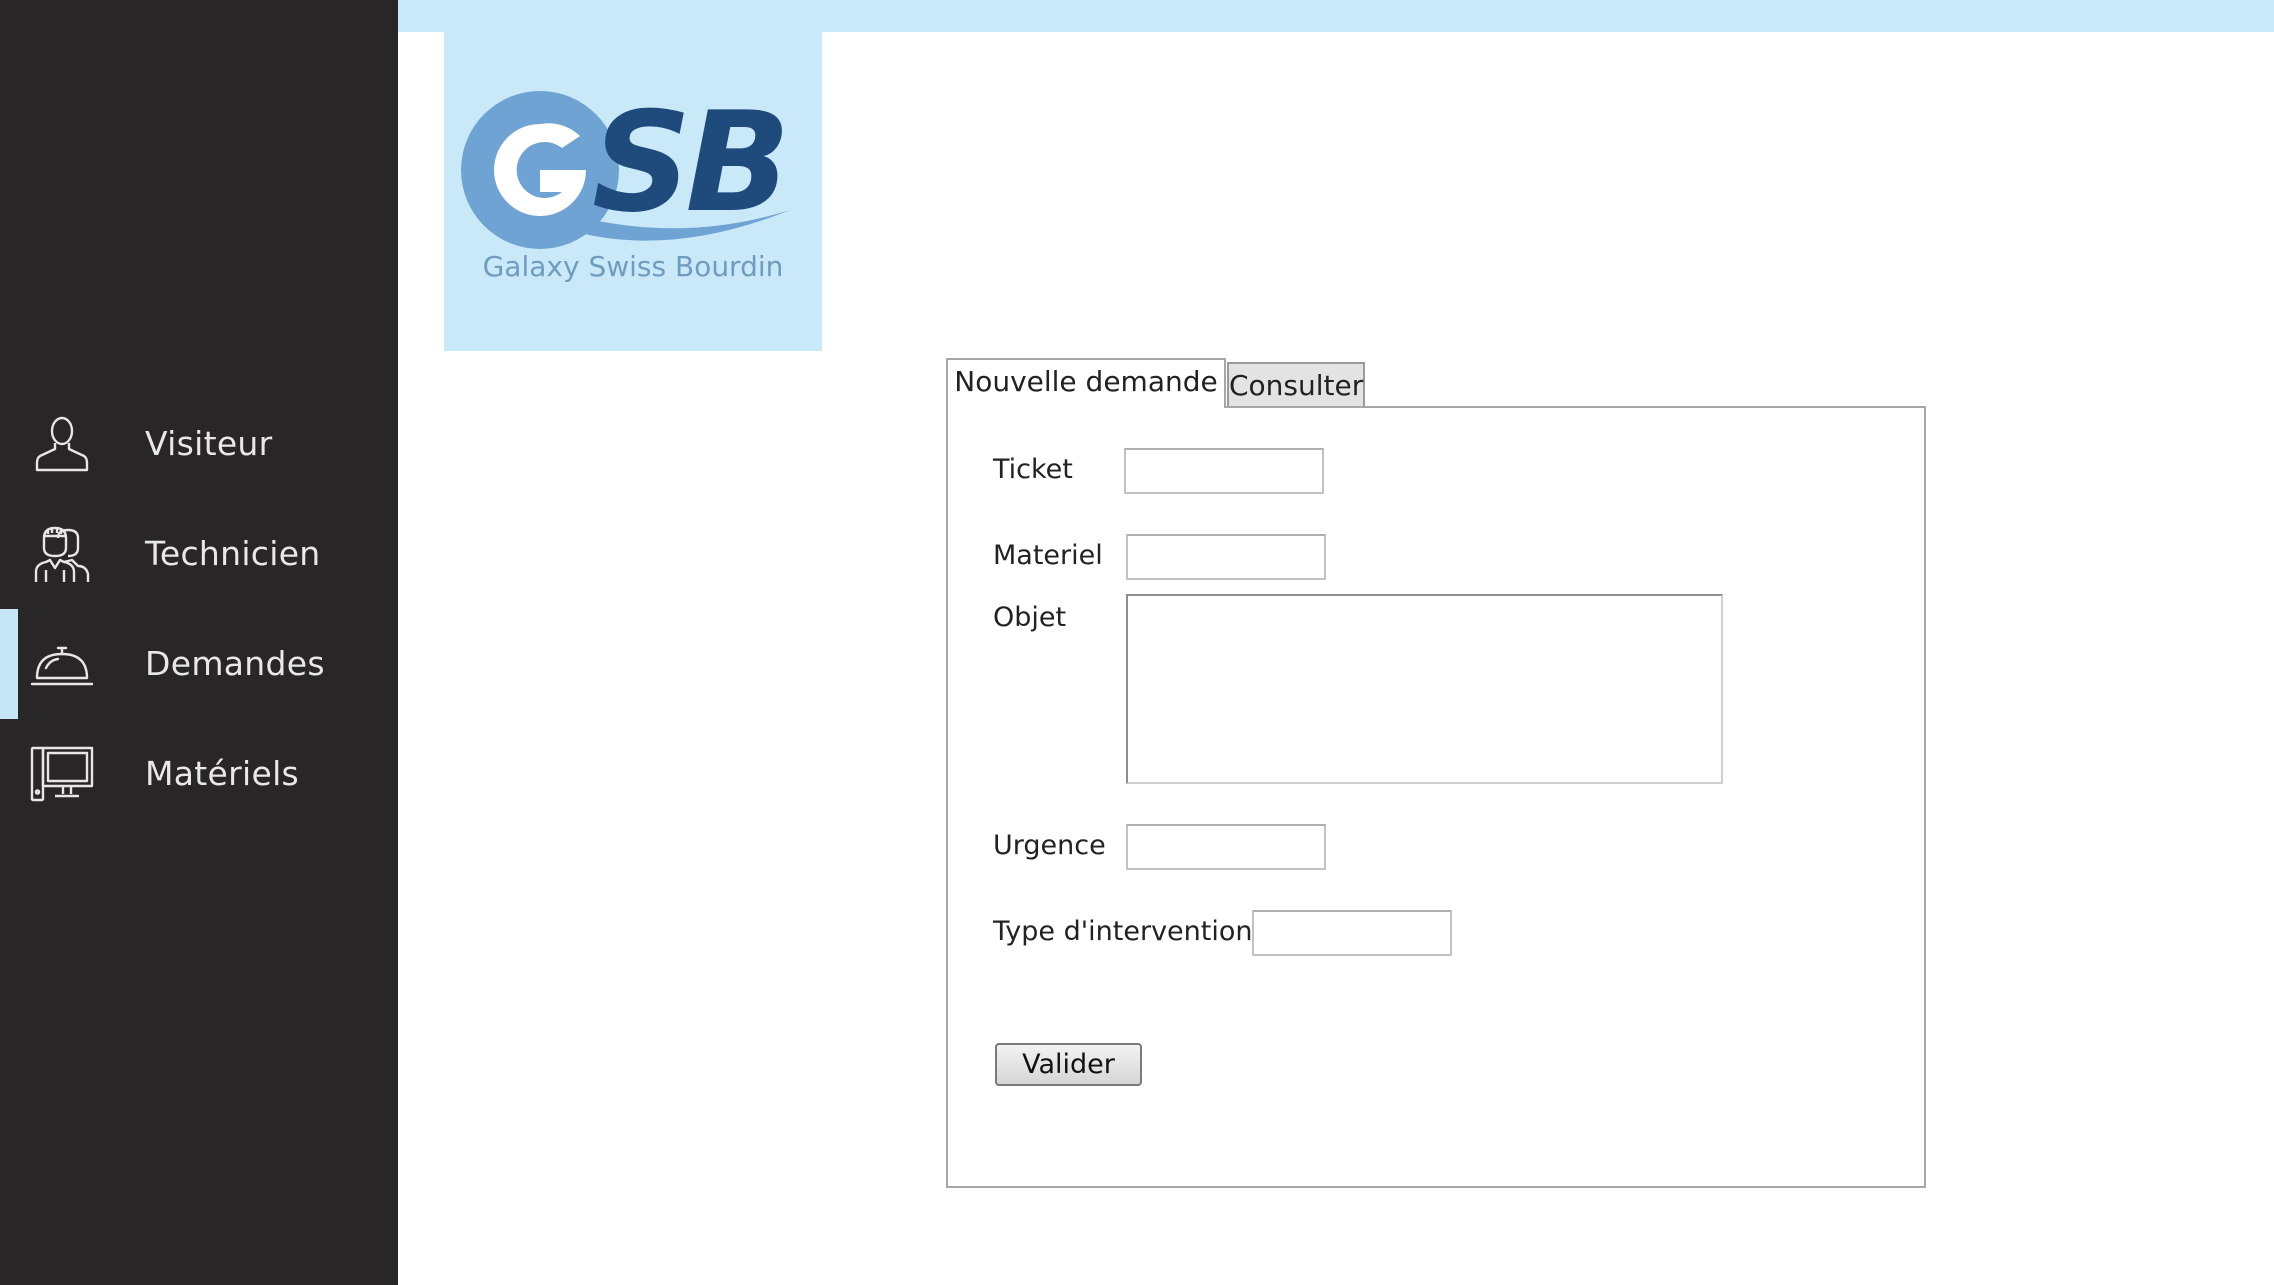 Image resolution: width=2274 pixels, height=1285 pixels. I want to click on sidebar-item-technicien: Technicien, so click(199, 554).